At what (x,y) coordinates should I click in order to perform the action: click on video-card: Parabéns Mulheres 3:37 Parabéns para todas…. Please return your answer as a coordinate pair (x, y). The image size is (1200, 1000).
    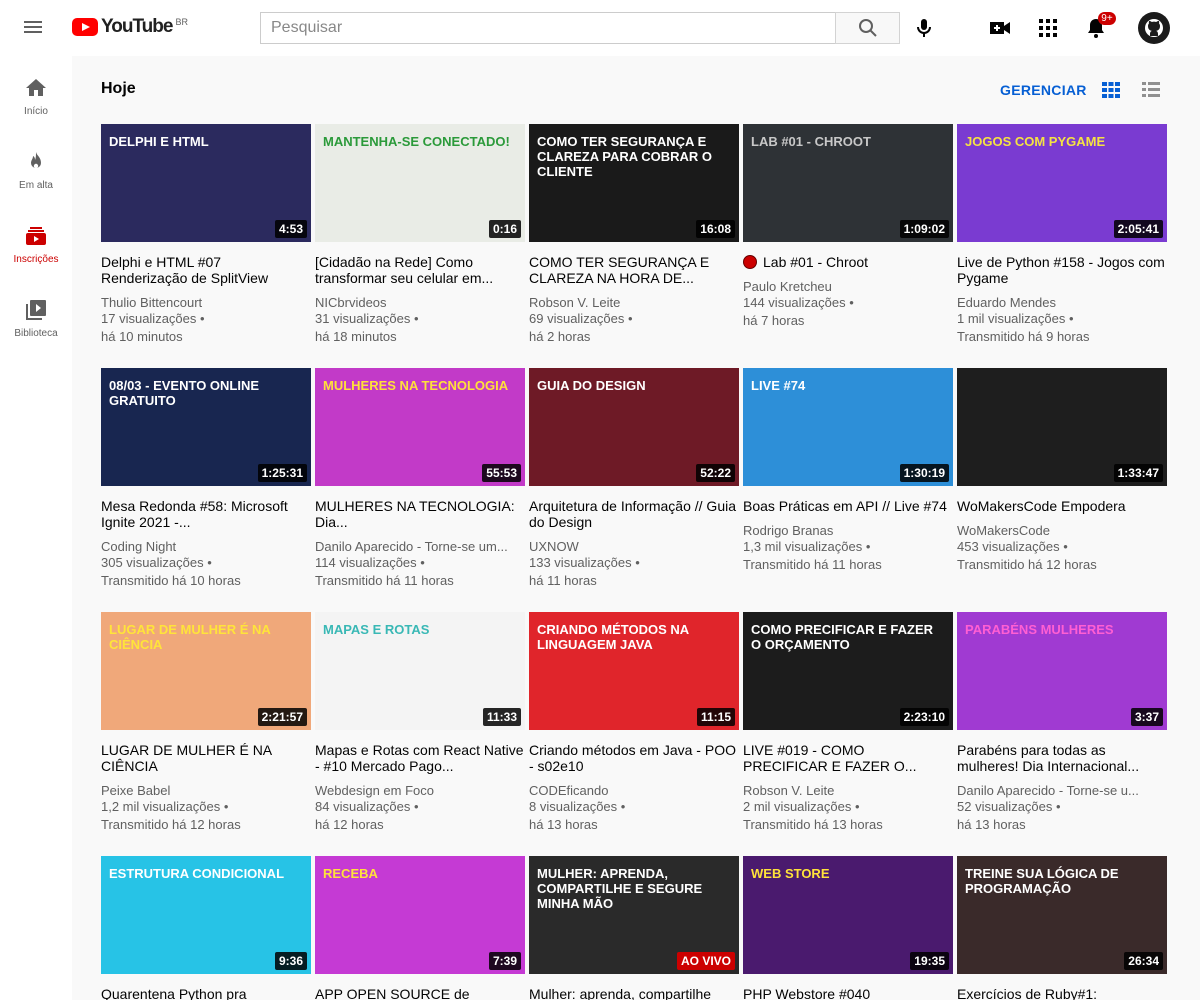
    Looking at the image, I should click on (1062, 723).